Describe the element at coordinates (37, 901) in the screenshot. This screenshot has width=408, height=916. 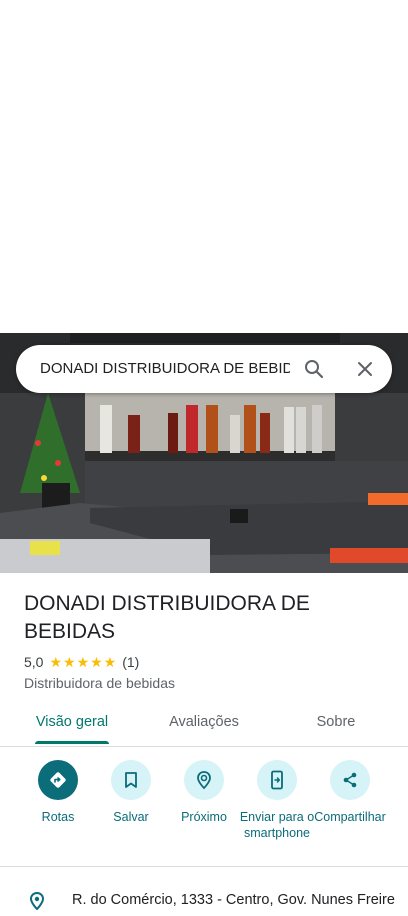
I see `location-pin-icon` at that location.